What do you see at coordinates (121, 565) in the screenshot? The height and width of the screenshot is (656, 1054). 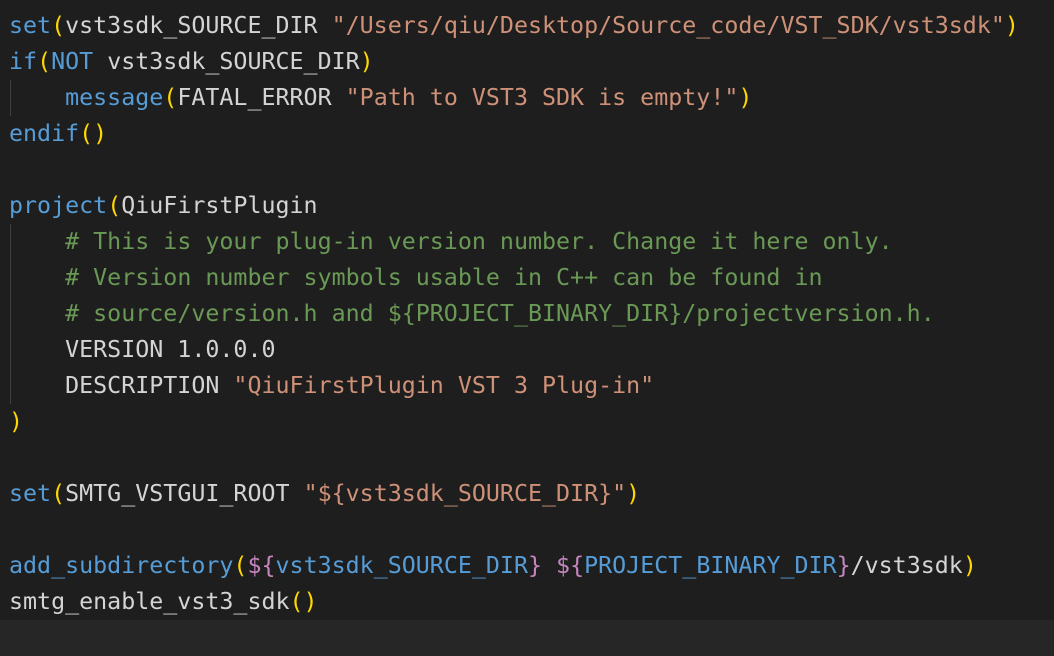 I see `code-token: add_subdirectory` at bounding box center [121, 565].